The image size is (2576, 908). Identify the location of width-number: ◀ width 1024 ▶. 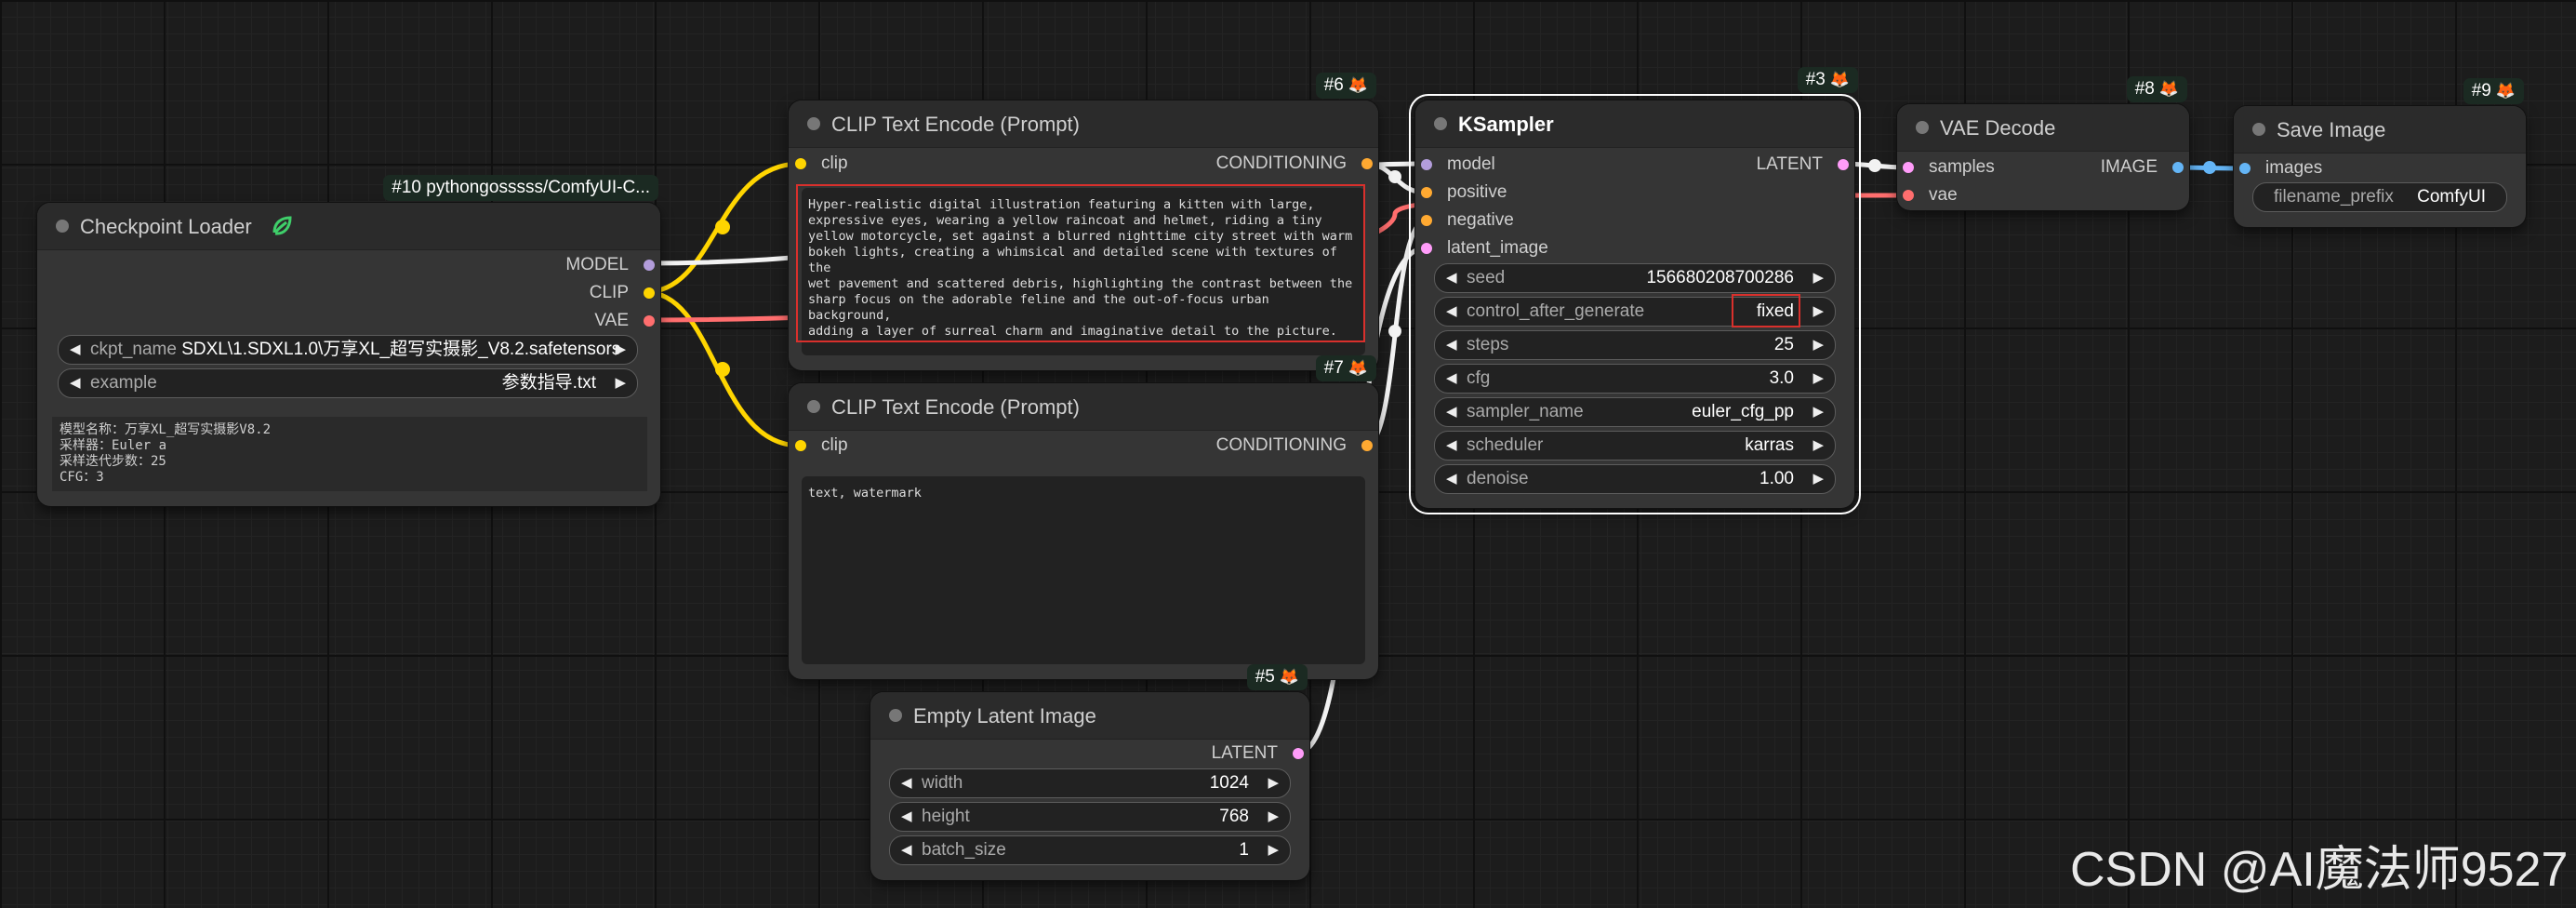
(1090, 783).